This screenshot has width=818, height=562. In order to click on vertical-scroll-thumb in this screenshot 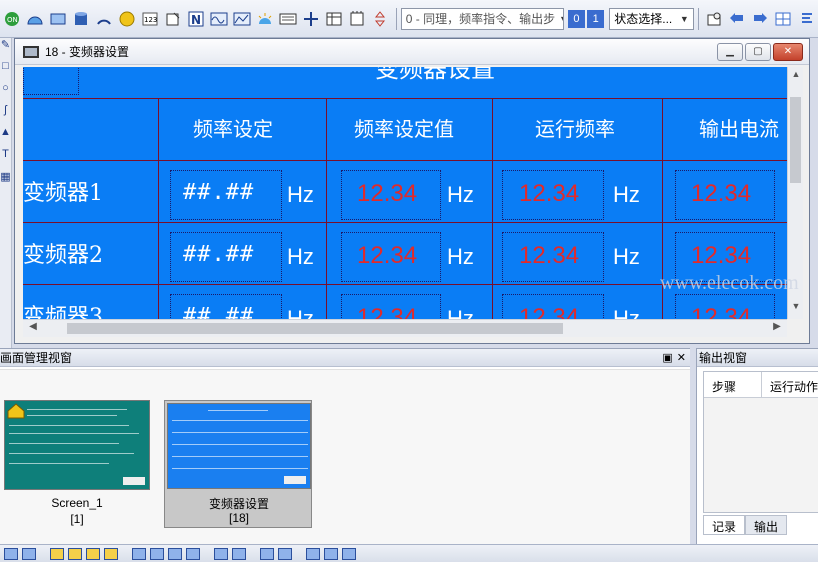, I will do `click(795, 140)`.